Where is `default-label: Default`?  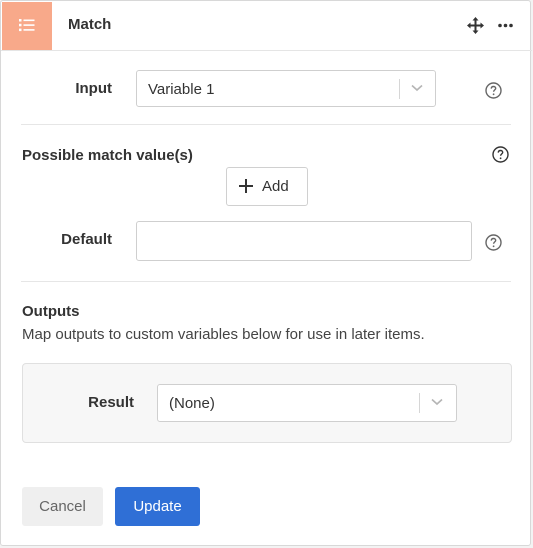
default-label: Default is located at coordinates (86, 239).